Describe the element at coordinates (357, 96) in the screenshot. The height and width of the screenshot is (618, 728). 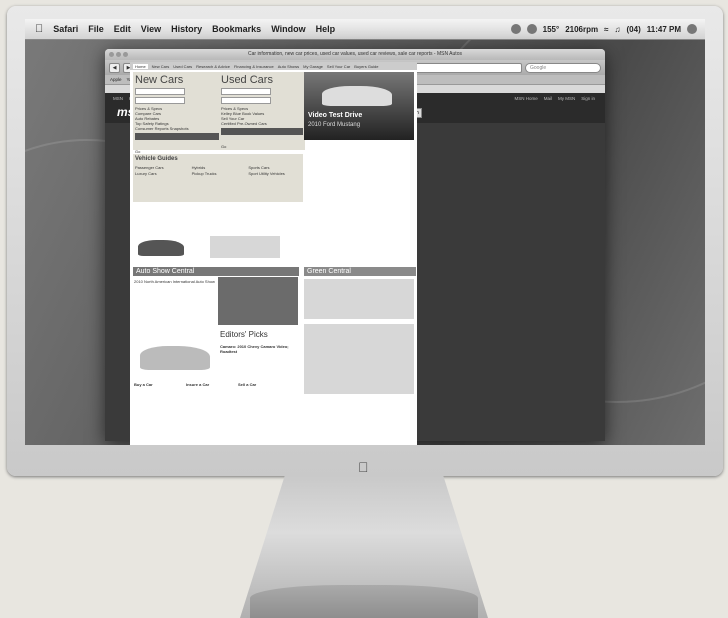
I see `mustang-image` at that location.